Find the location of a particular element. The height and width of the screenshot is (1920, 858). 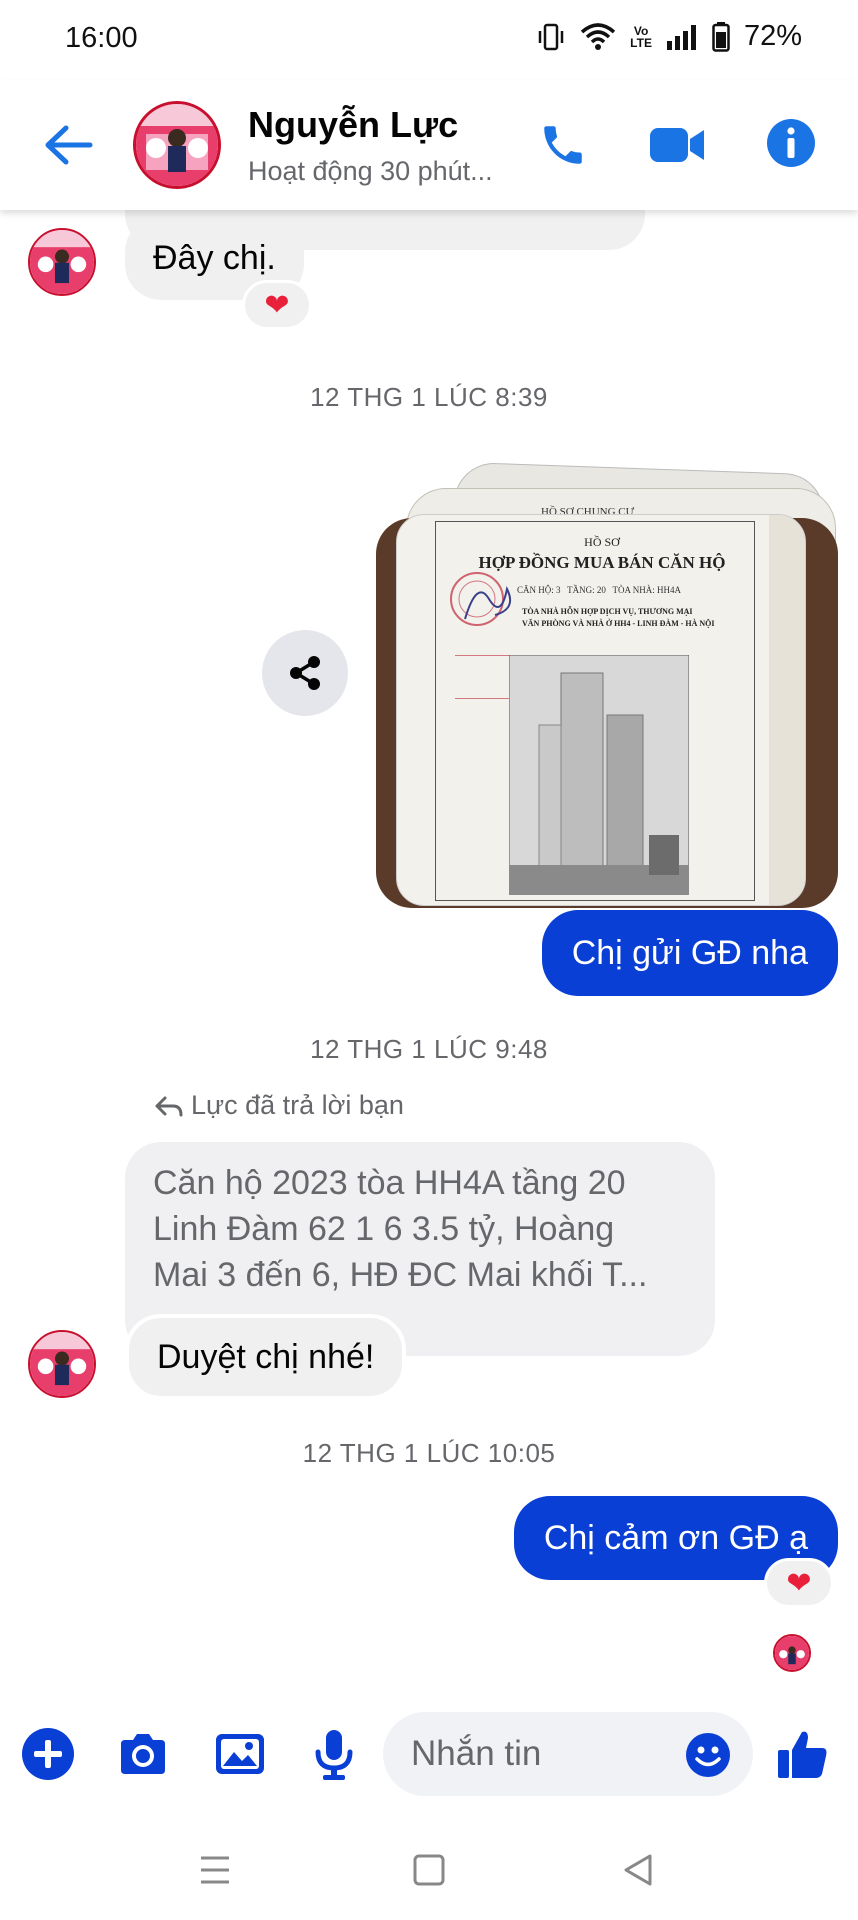

message-composer: Nhắn tin is located at coordinates (429, 1755).